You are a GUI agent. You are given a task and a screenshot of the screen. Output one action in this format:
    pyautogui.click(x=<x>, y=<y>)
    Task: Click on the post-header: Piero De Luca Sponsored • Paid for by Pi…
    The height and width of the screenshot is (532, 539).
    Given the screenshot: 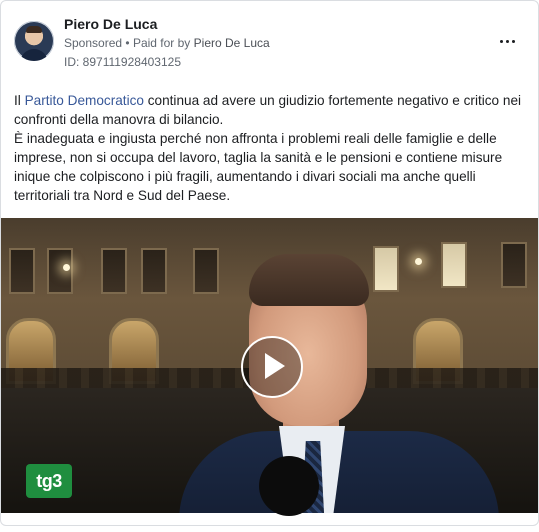 What is the action you would take?
    pyautogui.click(x=269, y=41)
    